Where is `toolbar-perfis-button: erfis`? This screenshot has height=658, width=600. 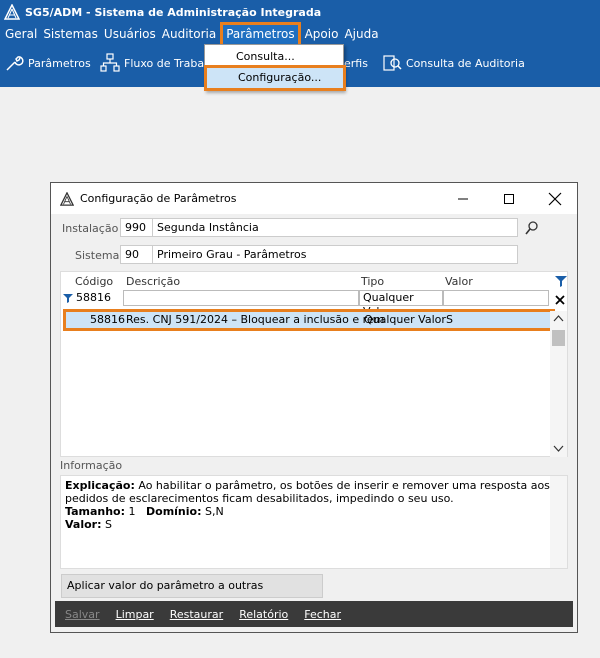 toolbar-perfis-button: erfis is located at coordinates (356, 63).